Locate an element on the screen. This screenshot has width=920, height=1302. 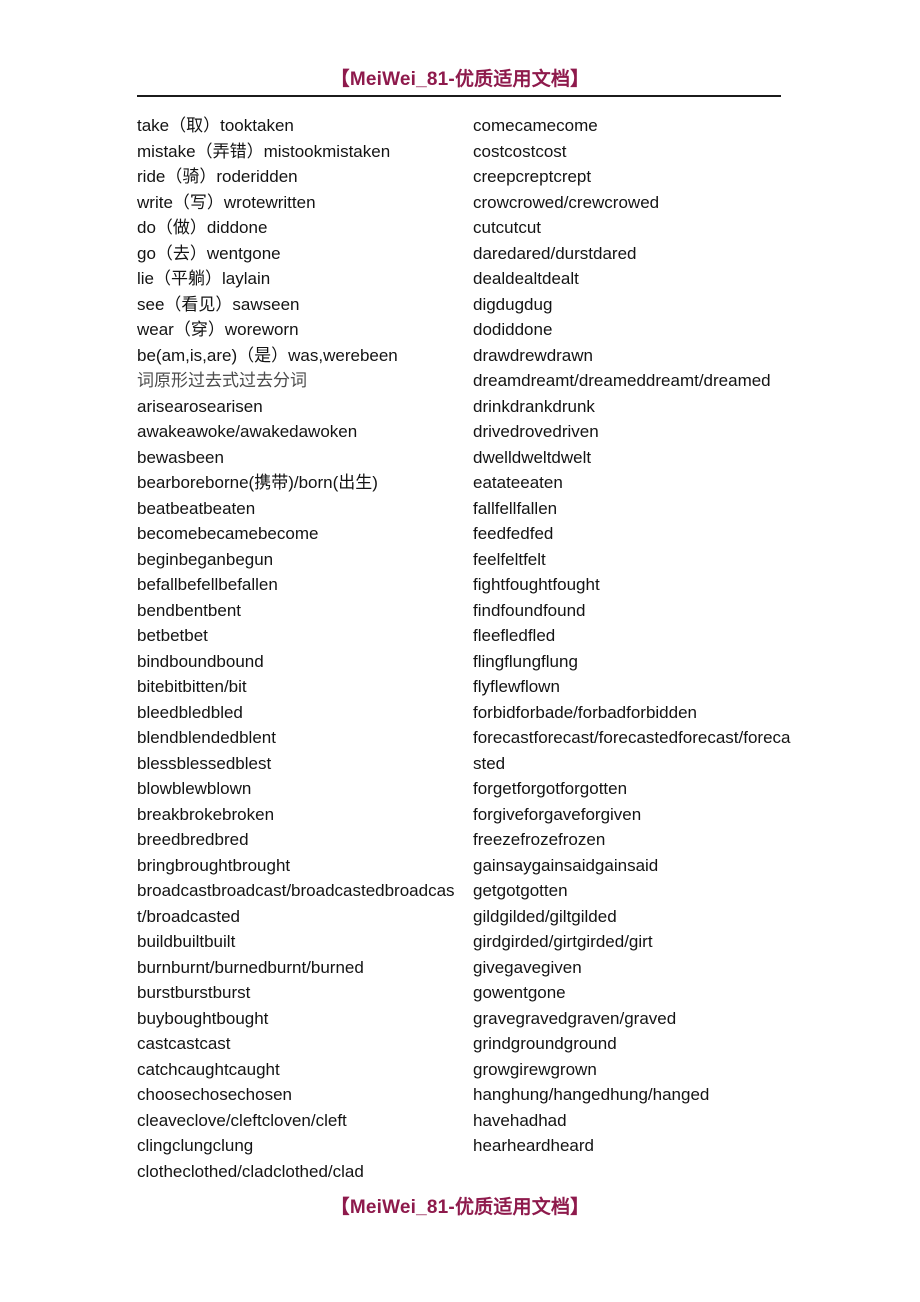
verb-entry: flingflungflung is located at coordinates (525, 661).